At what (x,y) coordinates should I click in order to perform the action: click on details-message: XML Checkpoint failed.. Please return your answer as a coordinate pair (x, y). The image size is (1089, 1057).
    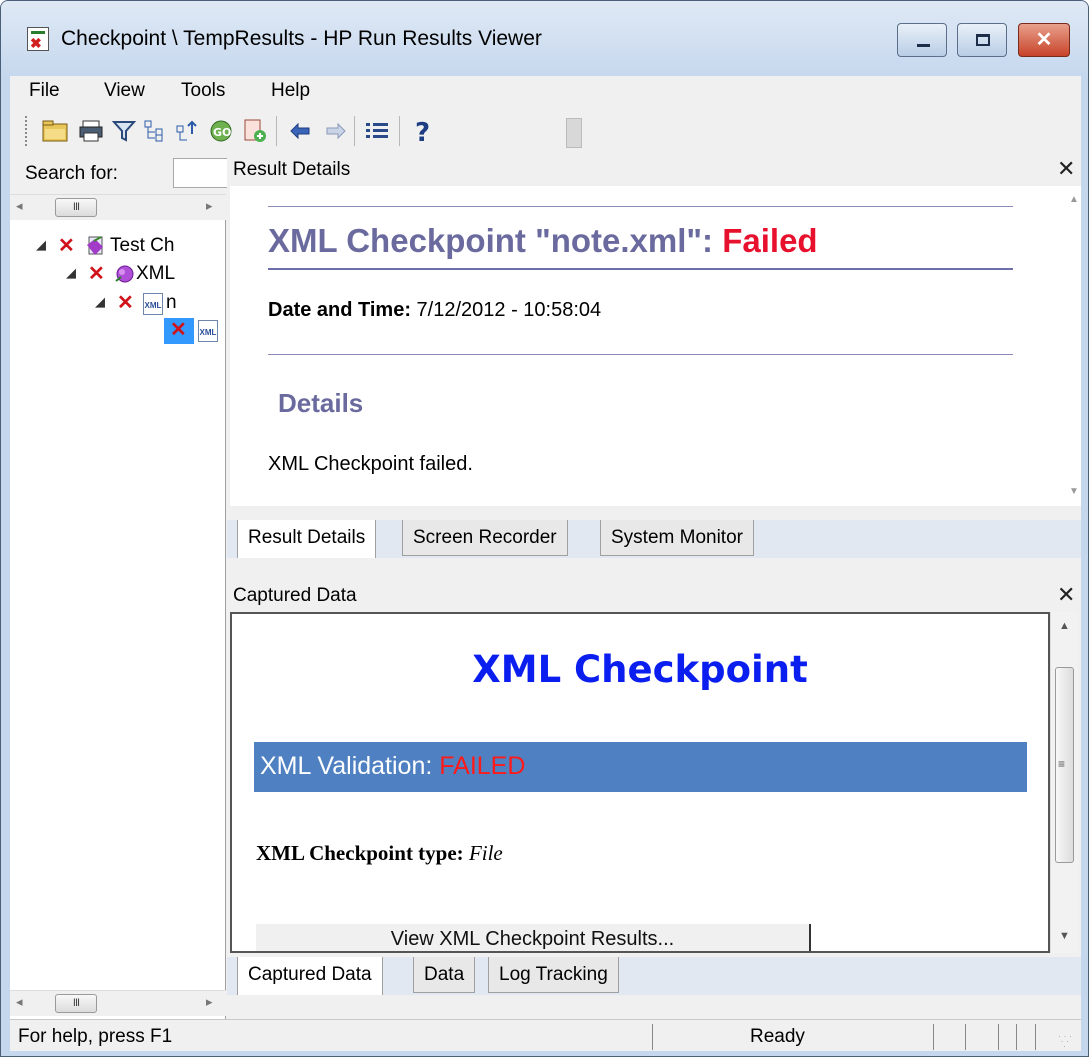
    Looking at the image, I should click on (370, 464).